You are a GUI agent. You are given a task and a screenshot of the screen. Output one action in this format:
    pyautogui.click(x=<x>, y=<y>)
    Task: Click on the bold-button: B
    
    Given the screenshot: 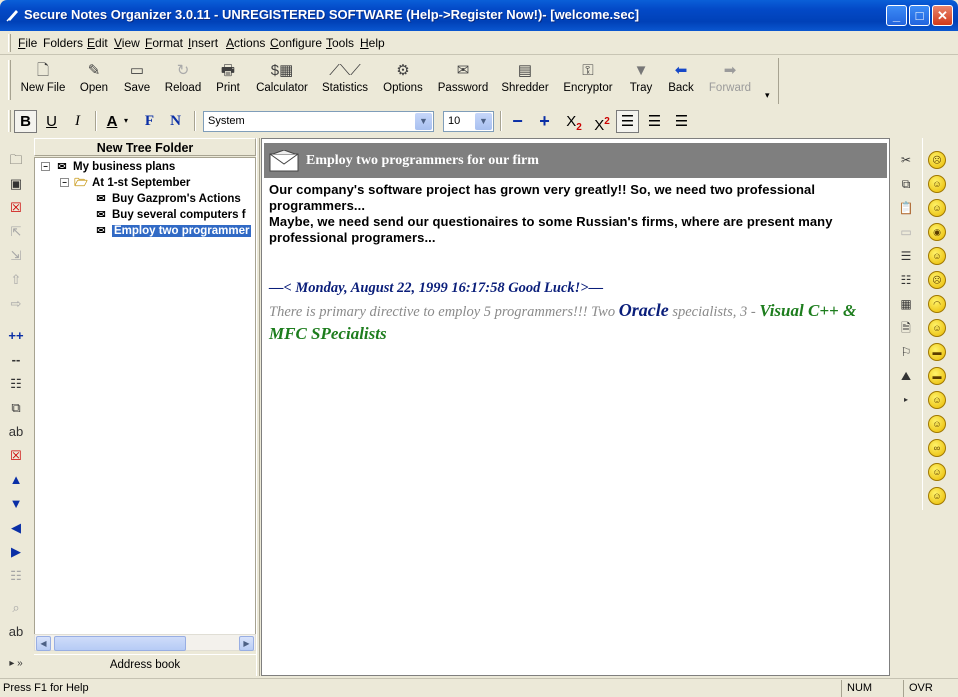 What is the action you would take?
    pyautogui.click(x=25, y=121)
    